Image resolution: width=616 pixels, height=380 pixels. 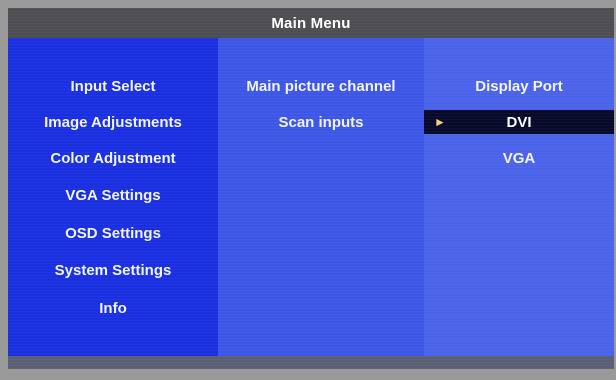 I want to click on menu-item-vga-settings: VGA Settings, so click(x=113, y=195).